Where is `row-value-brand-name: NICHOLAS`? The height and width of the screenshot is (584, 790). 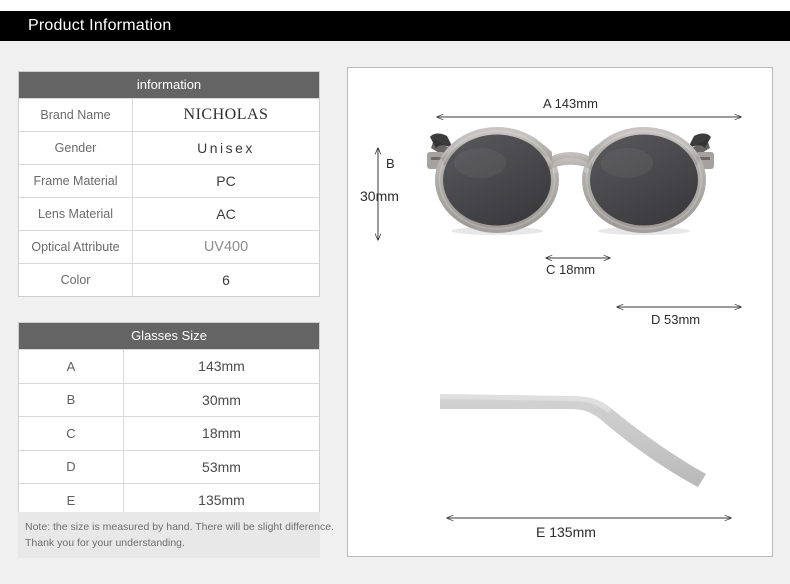 row-value-brand-name: NICHOLAS is located at coordinates (226, 114).